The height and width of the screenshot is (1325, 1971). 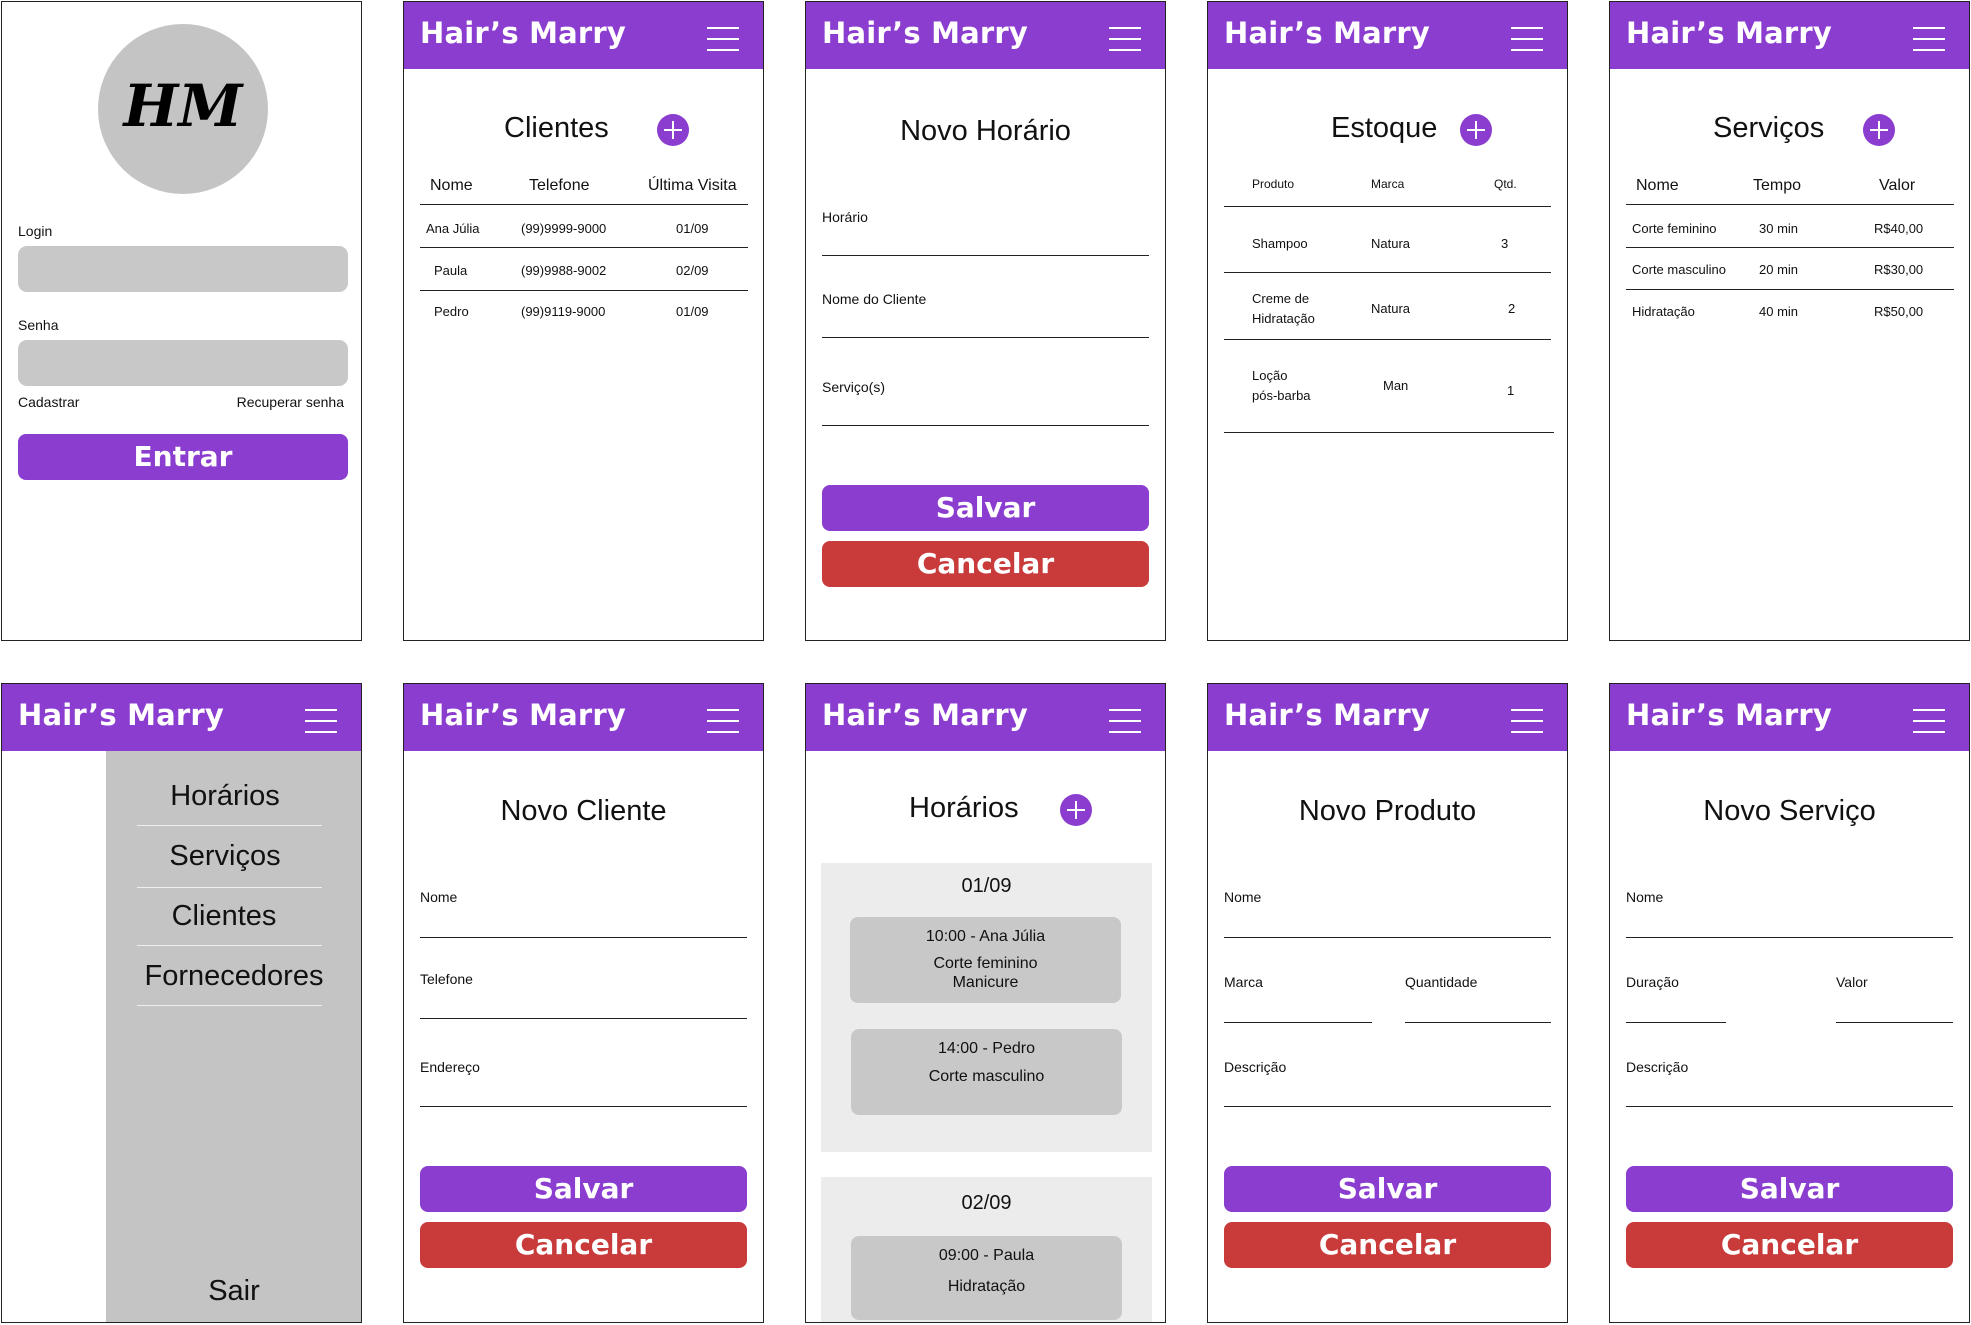 What do you see at coordinates (1476, 130) in the screenshot?
I see `add-product-icon` at bounding box center [1476, 130].